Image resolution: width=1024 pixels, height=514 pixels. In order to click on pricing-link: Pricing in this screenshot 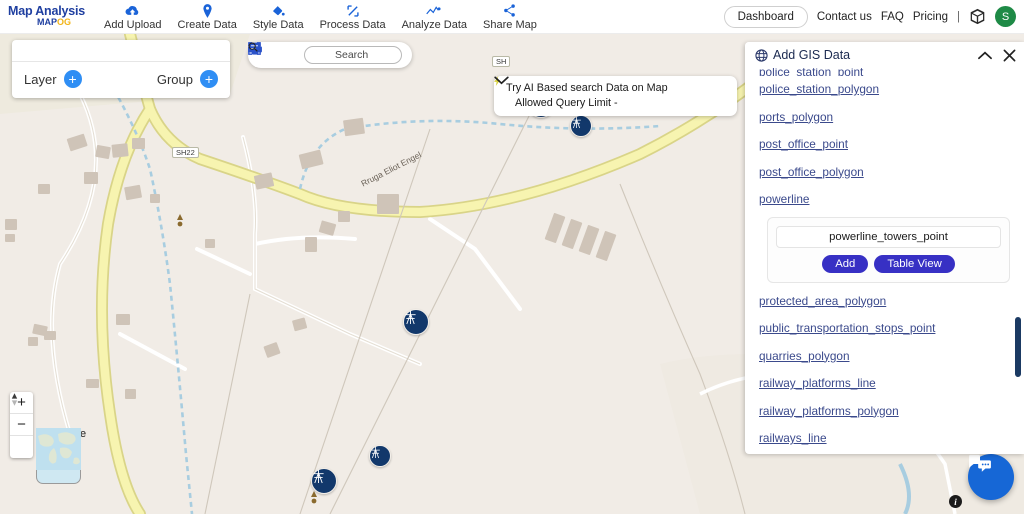, I will do `click(930, 17)`.